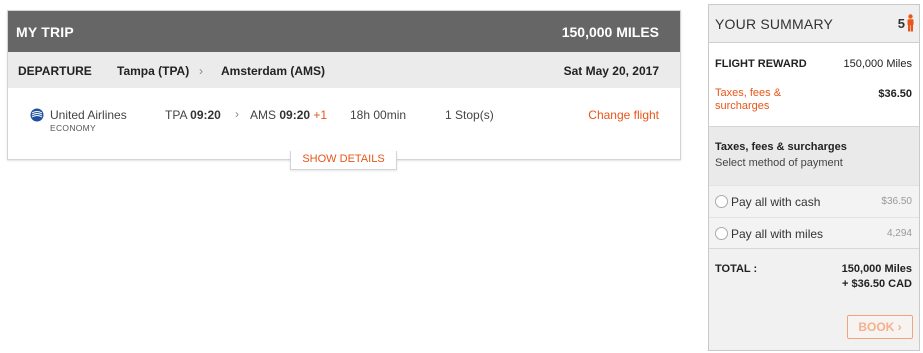 The height and width of the screenshot is (353, 923). Describe the element at coordinates (910, 23) in the screenshot. I see `person-icon` at that location.